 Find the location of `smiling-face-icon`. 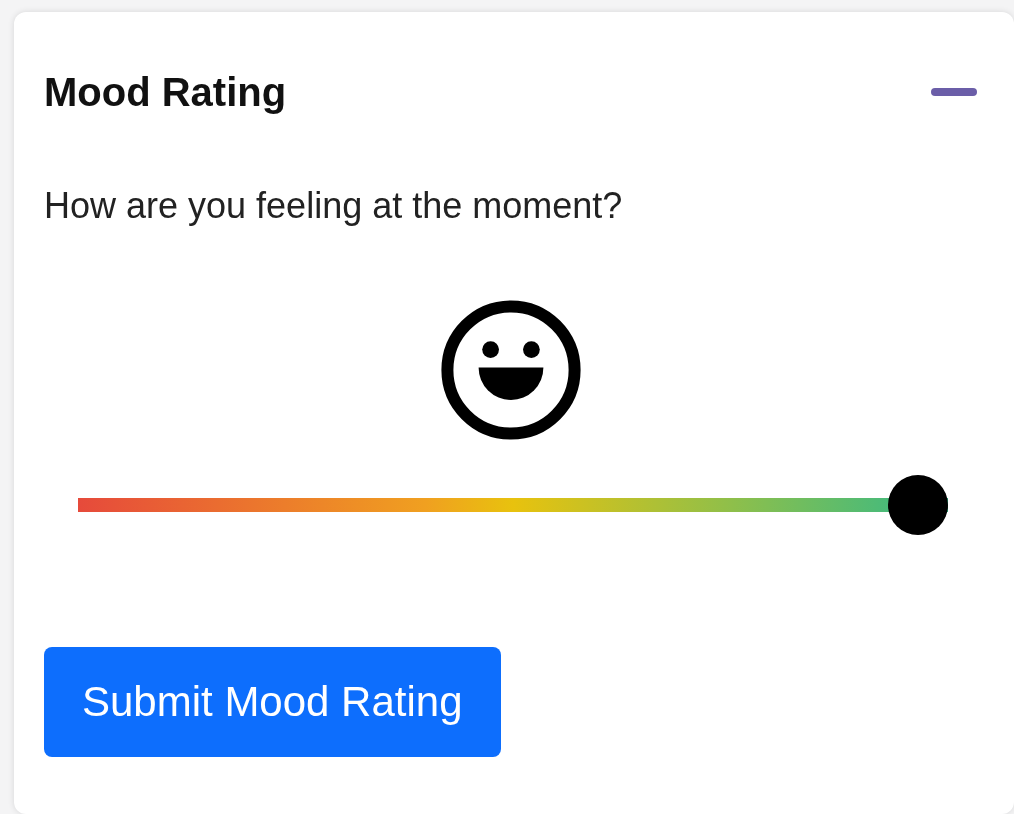

smiling-face-icon is located at coordinates (511, 370).